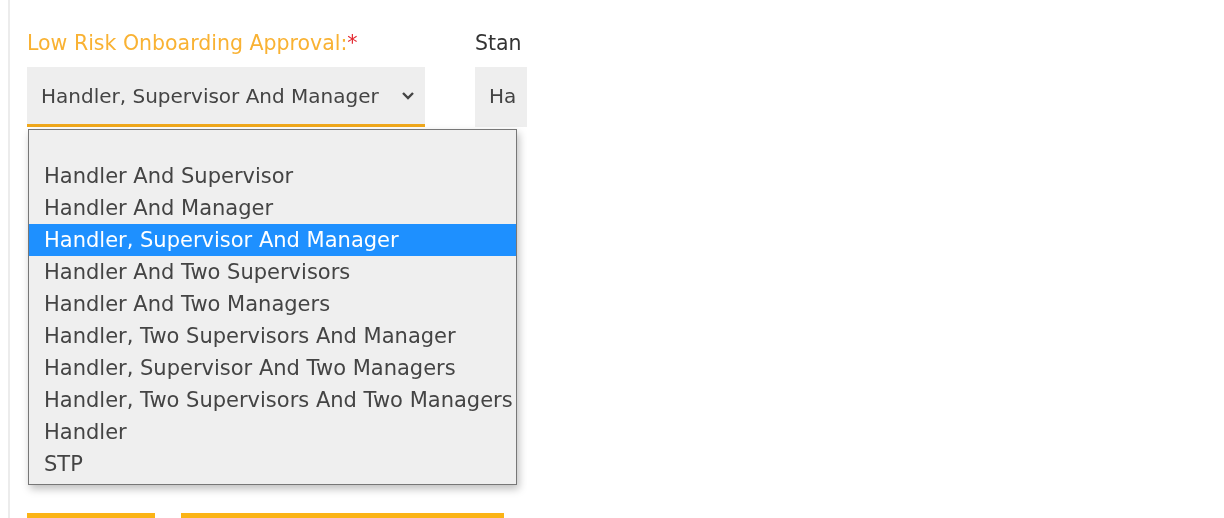 The image size is (1224, 518). What do you see at coordinates (272, 400) in the screenshot?
I see `dropdown-option: Handler, Two Supervisors And Two Managers` at bounding box center [272, 400].